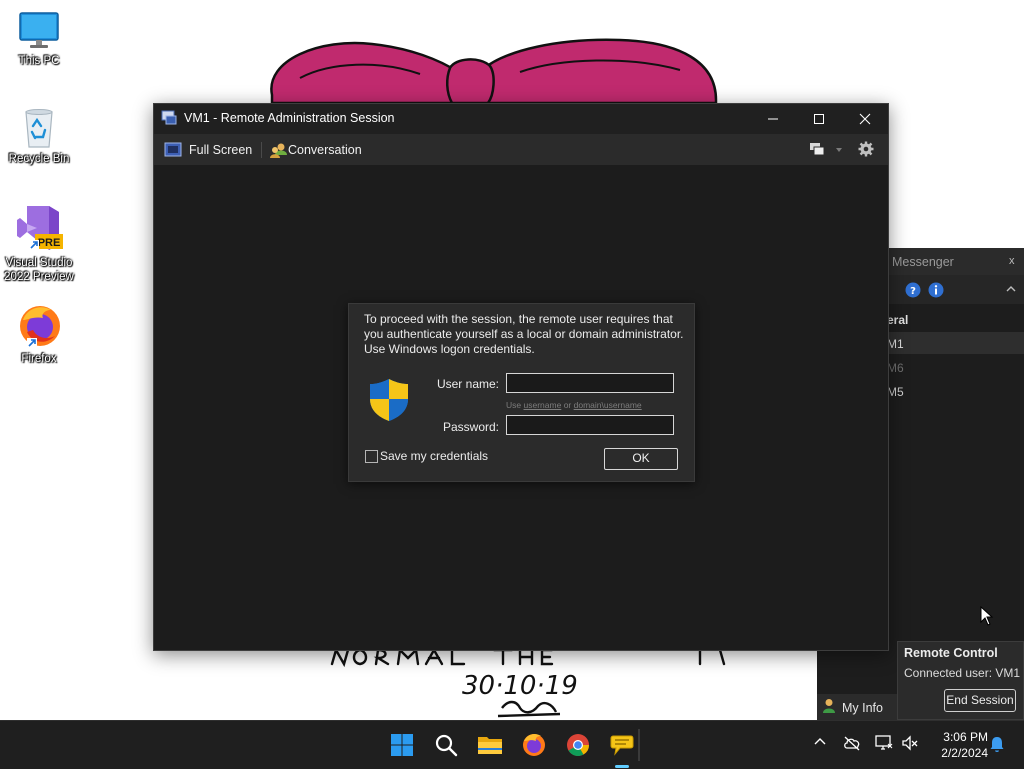 The image size is (1024, 769). Describe the element at coordinates (39, 61) in the screenshot. I see `desktop-icon-label: This PC` at that location.